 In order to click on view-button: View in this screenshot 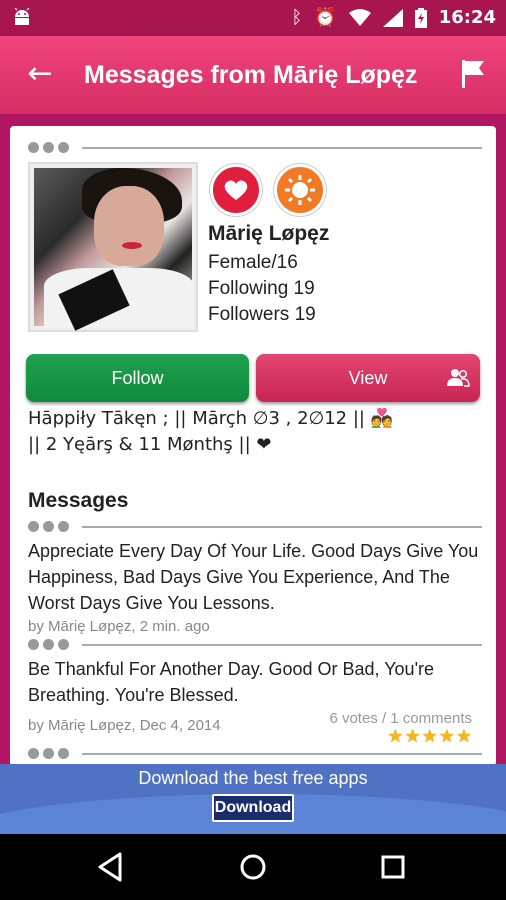, I will do `click(368, 378)`.